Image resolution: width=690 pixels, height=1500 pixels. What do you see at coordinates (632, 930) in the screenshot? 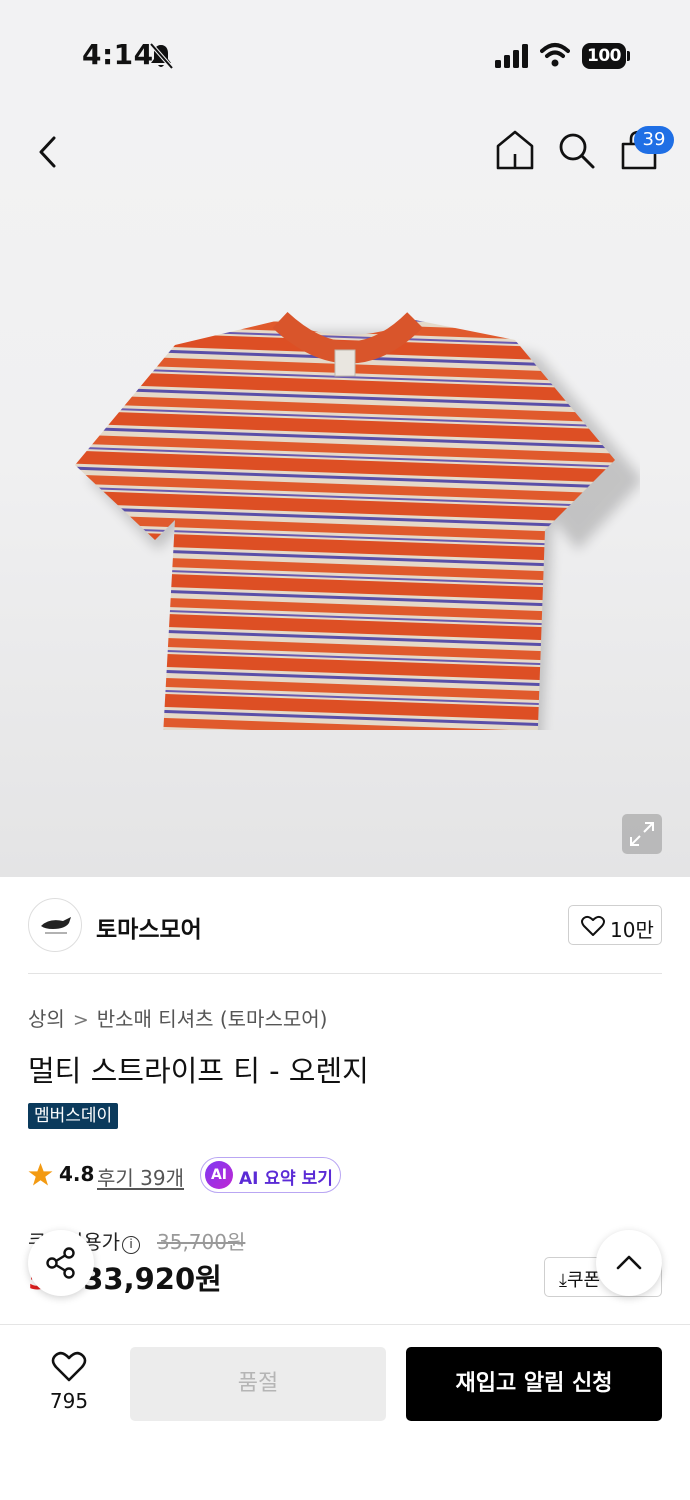
I see `brand-like-count: 10만` at bounding box center [632, 930].